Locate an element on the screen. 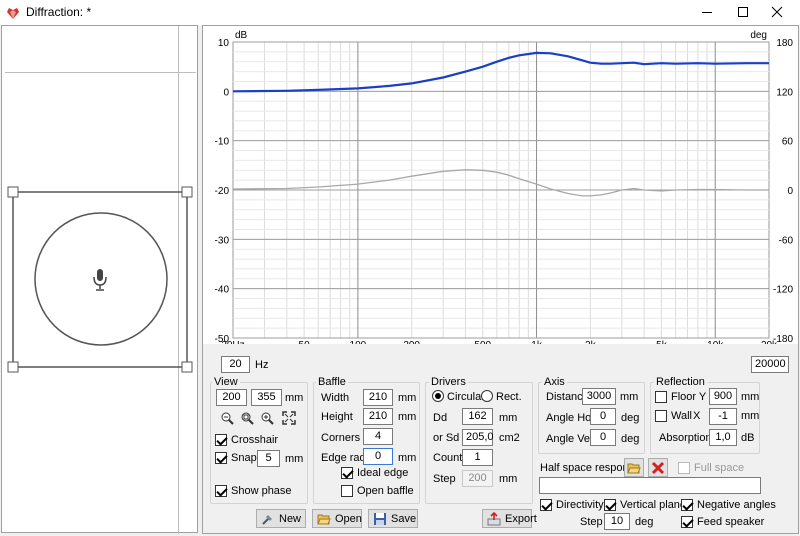 The image size is (800, 536). x-tick-label: 500 is located at coordinates (482, 342).